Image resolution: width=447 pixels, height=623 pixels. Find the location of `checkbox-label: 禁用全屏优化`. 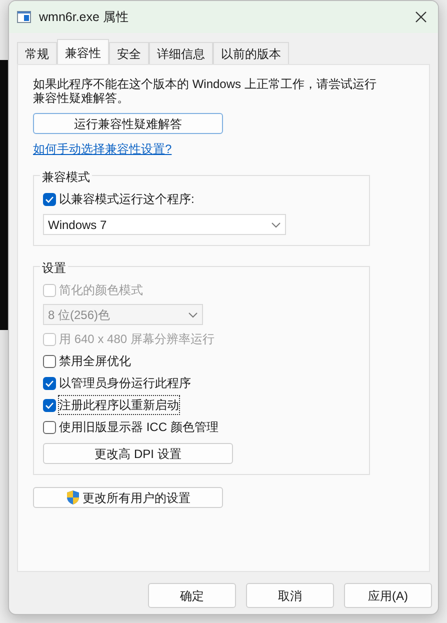

checkbox-label: 禁用全屏优化 is located at coordinates (95, 361).